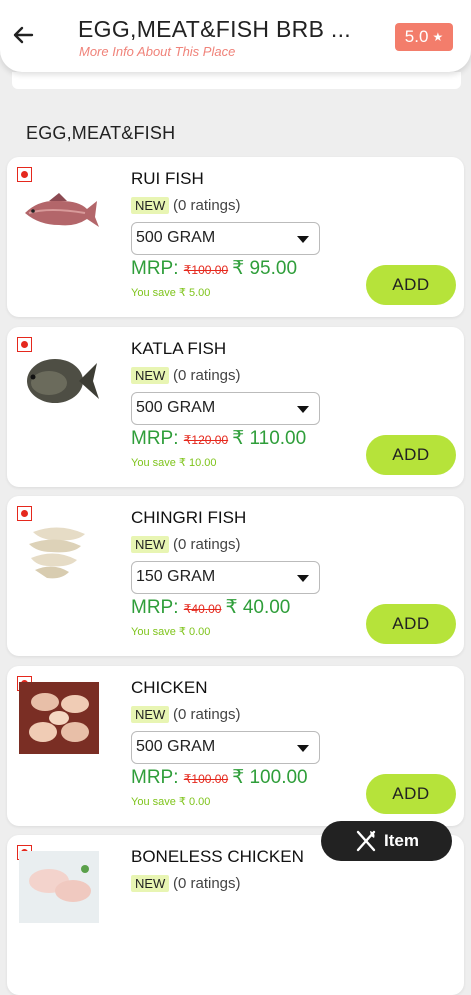 The width and height of the screenshot is (471, 995). What do you see at coordinates (401, 840) in the screenshot?
I see `item-menu-label: Item` at bounding box center [401, 840].